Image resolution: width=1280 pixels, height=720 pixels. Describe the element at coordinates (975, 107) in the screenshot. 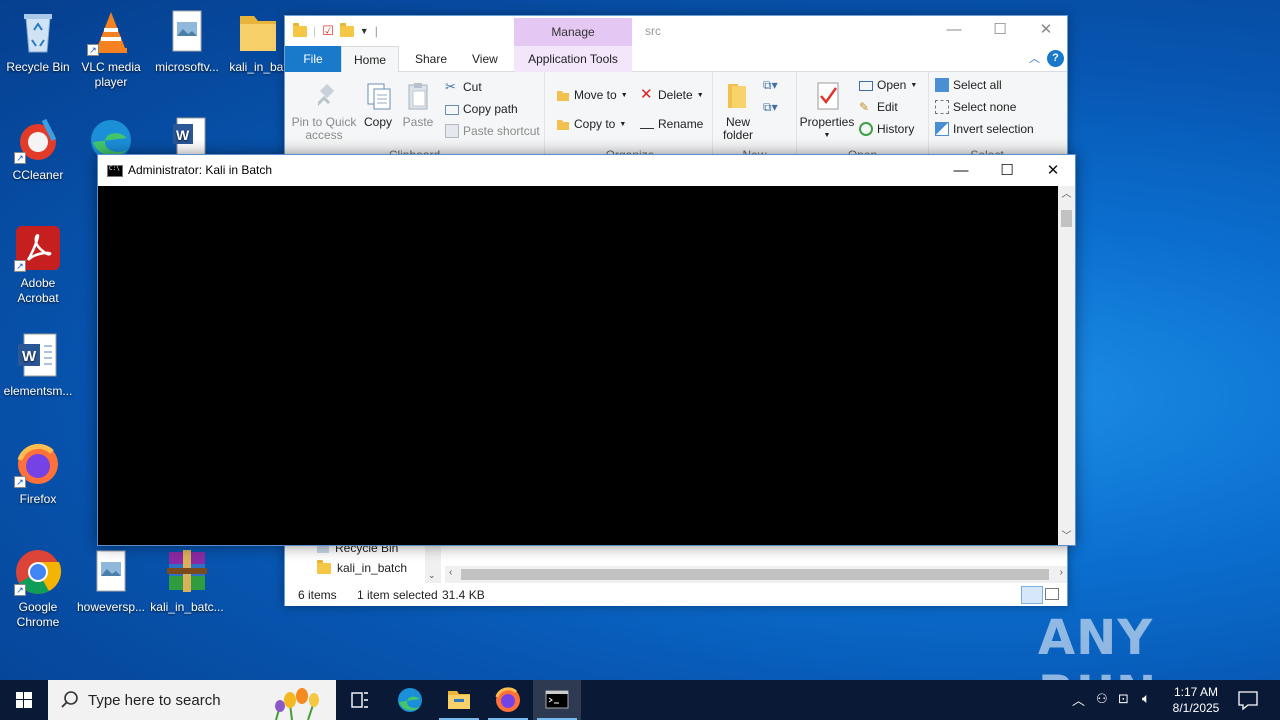

I see `select-none-button: Select none` at that location.